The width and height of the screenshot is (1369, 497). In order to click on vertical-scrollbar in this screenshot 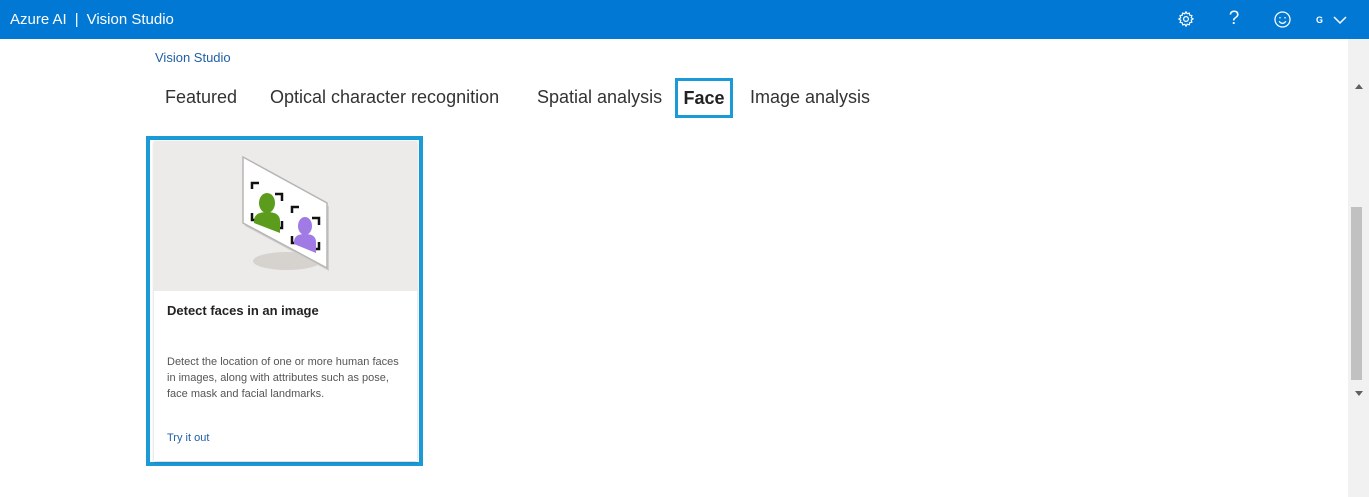, I will do `click(1358, 268)`.